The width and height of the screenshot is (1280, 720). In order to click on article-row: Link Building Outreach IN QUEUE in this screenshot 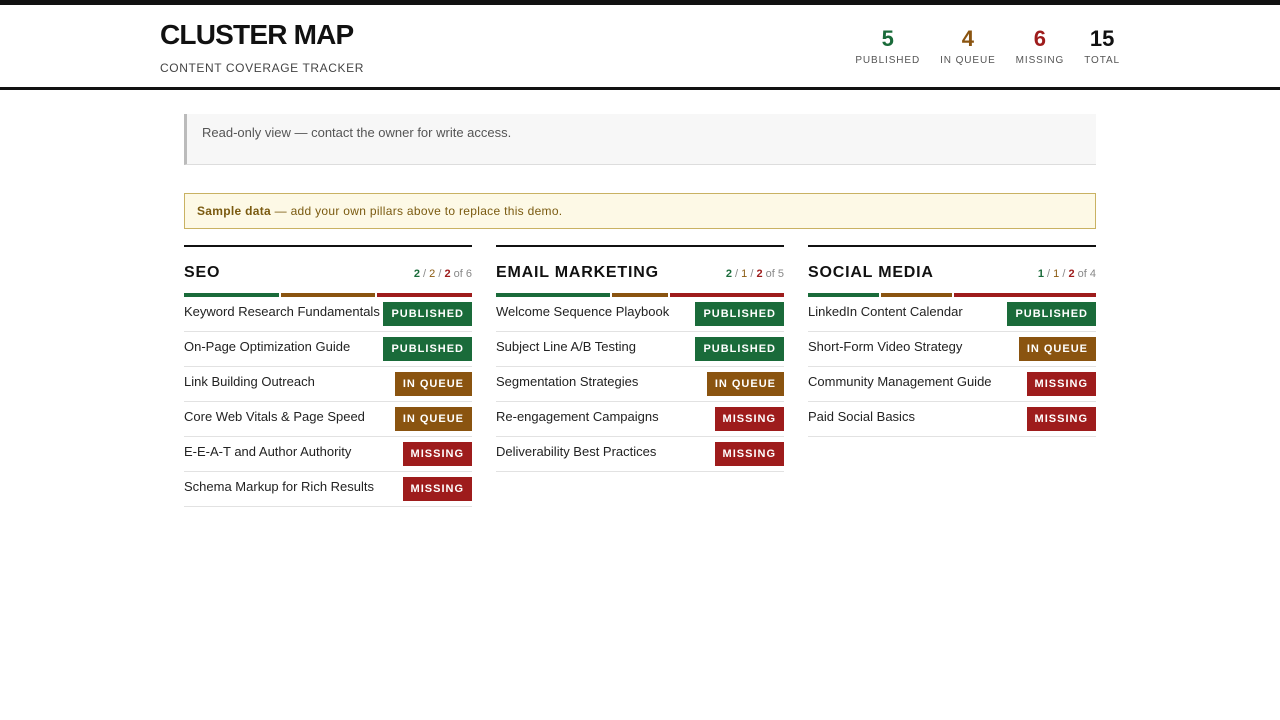, I will do `click(328, 384)`.